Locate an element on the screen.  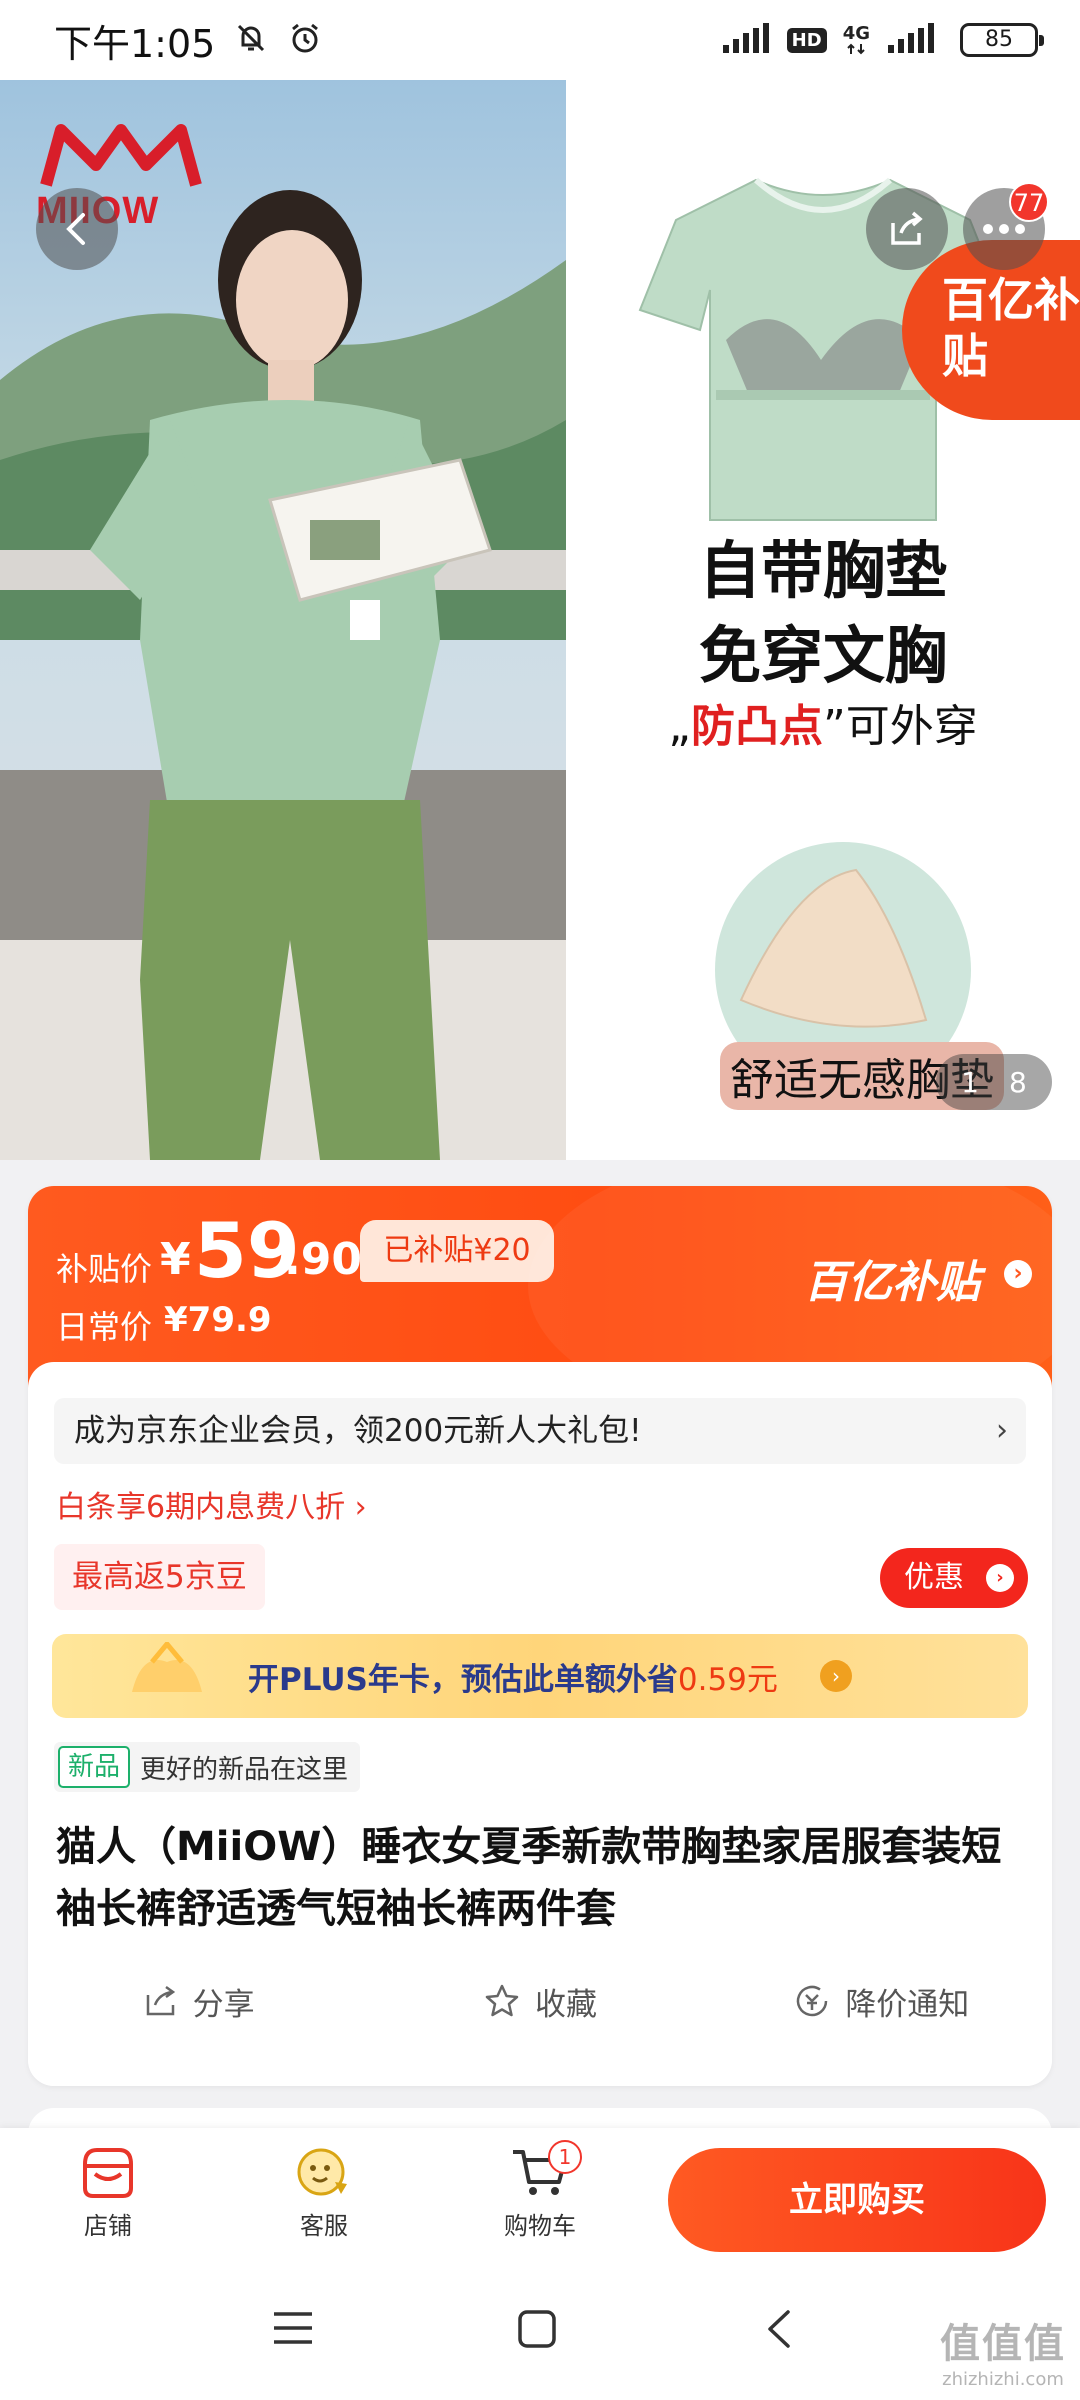
back-nav-button is located at coordinates (779, 2331).